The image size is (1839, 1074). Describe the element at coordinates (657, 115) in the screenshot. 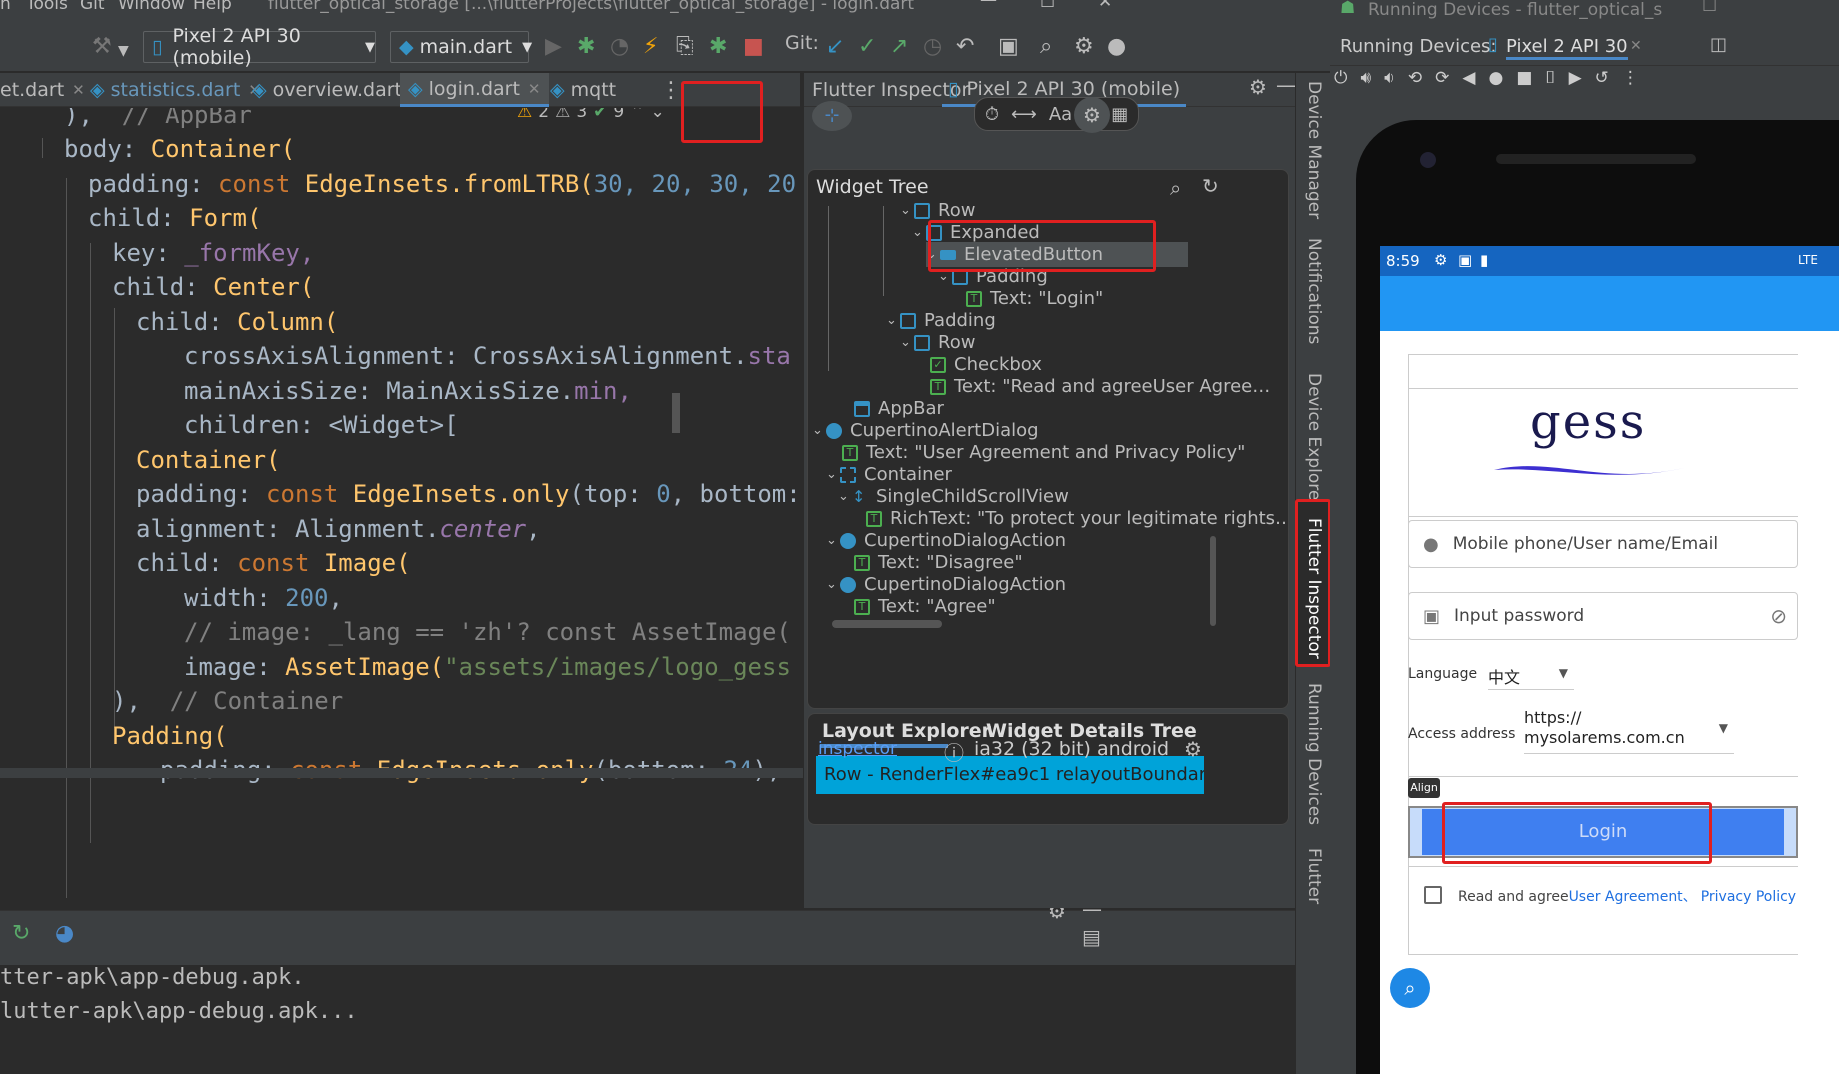

I see `chevron-down-icon: ⌄` at that location.